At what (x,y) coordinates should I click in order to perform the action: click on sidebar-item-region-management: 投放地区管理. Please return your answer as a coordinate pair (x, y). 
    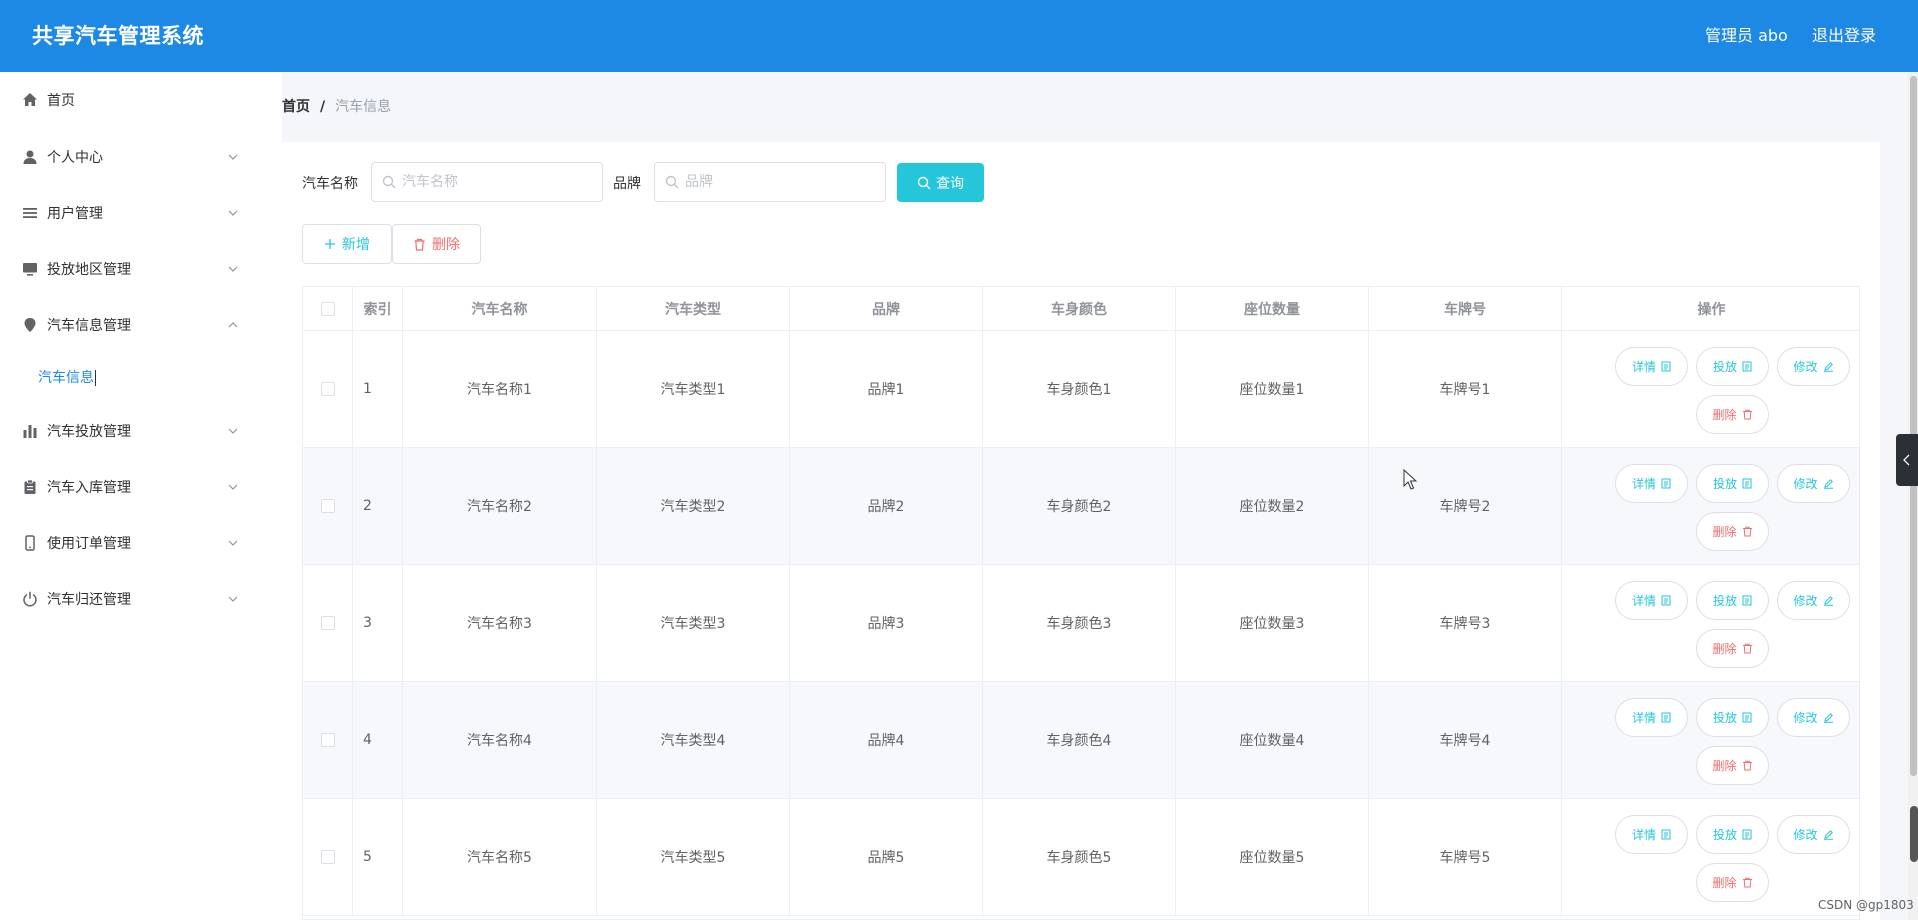
    Looking at the image, I should click on (141, 269).